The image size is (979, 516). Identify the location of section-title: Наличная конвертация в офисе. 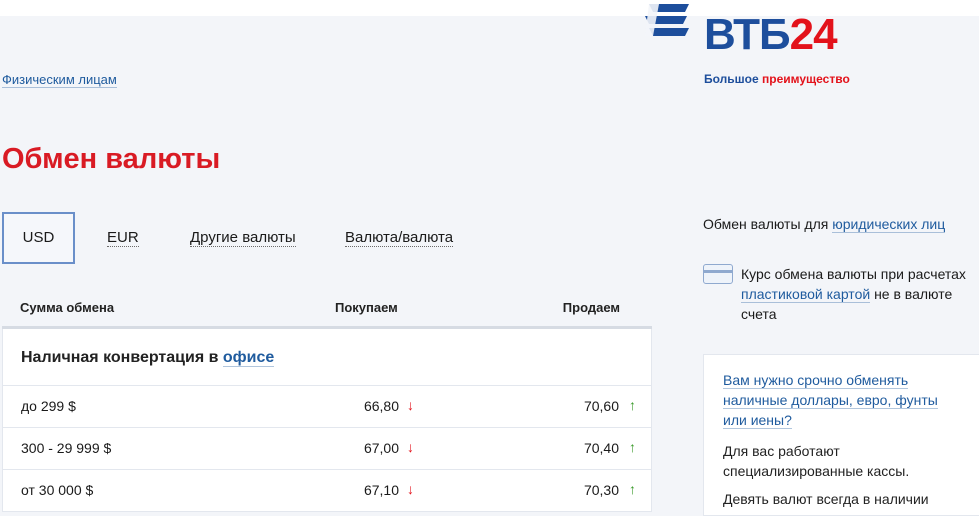
(148, 358).